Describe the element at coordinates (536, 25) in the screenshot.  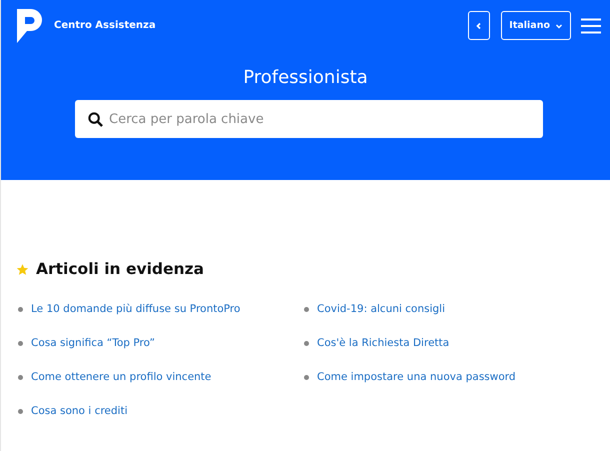
I see `language-dropdown: Italiano` at that location.